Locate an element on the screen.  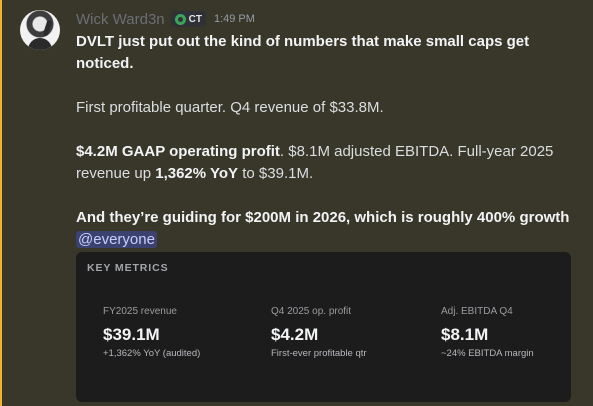
yoy-growth-text: 1,362% YoY is located at coordinates (197, 173).